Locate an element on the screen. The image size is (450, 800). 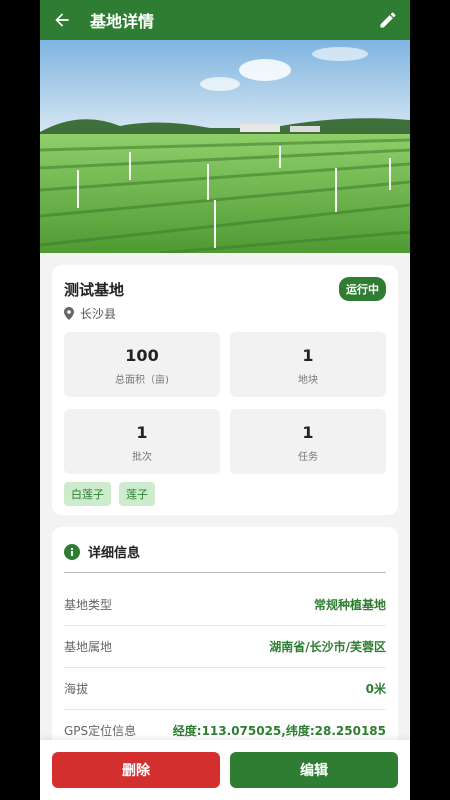
stat-plots: 1 地块 is located at coordinates (308, 364).